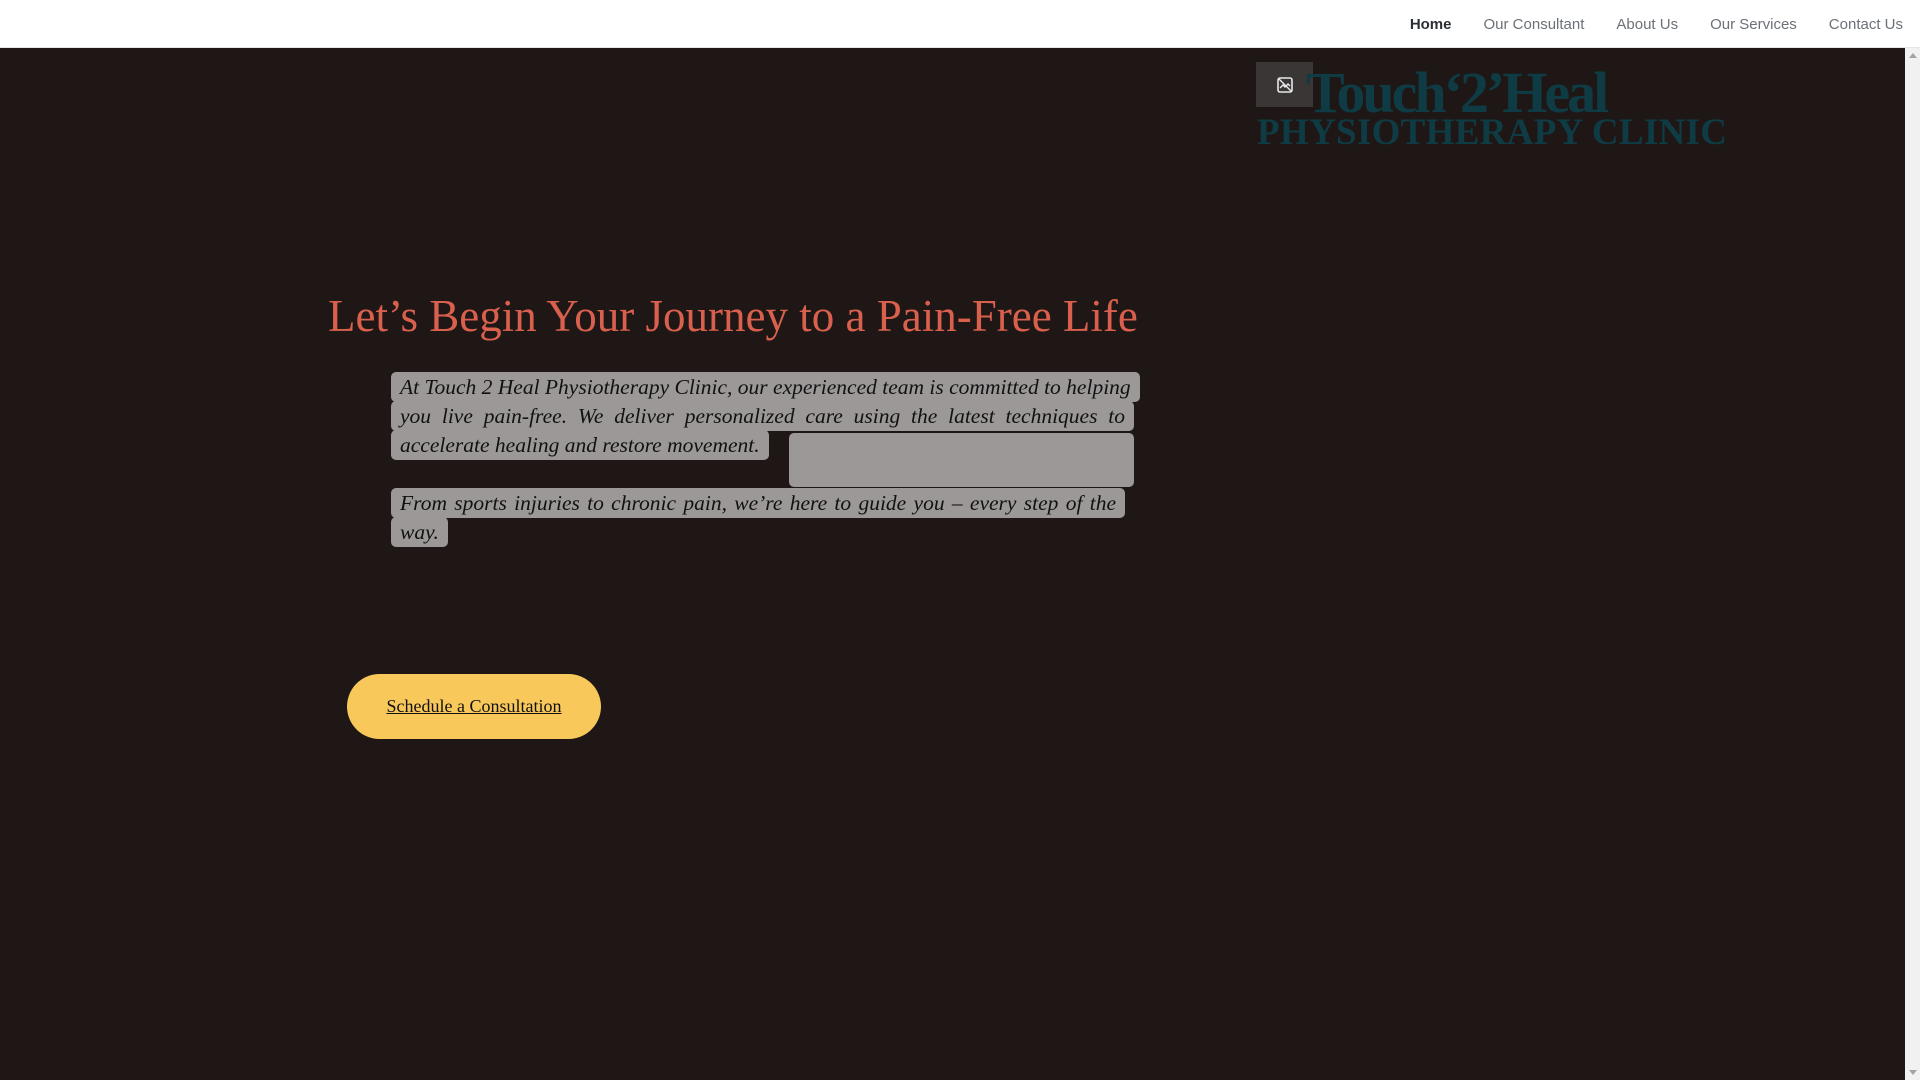  I want to click on schedule-consultation-button: Schedule a Consultation, so click(474, 706).